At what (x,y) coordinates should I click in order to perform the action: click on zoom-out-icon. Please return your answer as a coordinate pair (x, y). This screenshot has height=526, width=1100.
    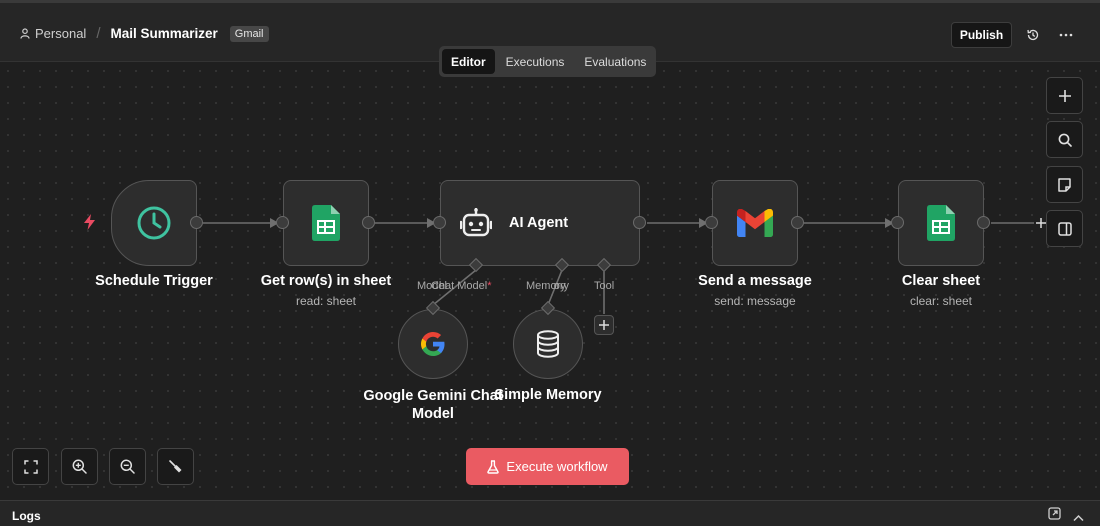
    Looking at the image, I should click on (127, 466).